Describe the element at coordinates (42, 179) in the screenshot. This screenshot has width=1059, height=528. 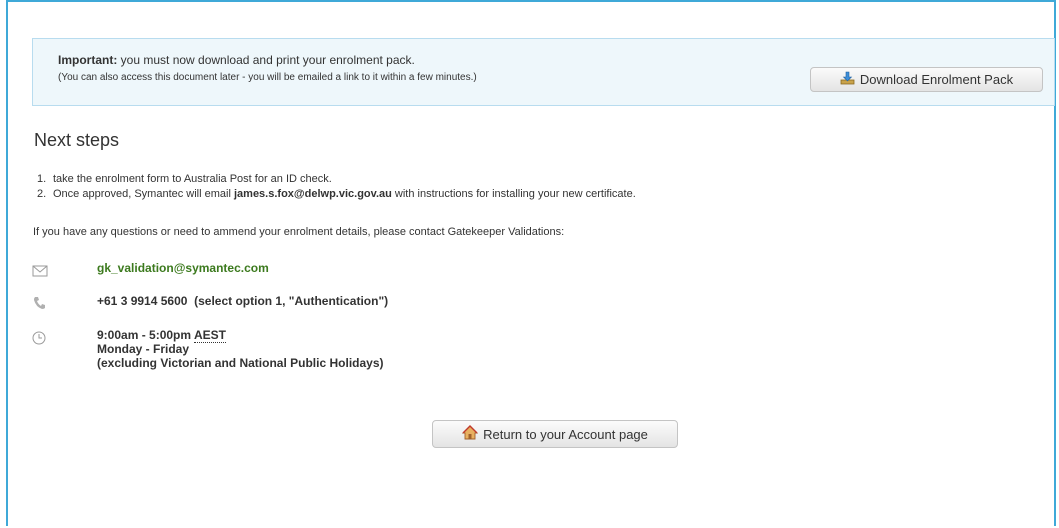
I see `step-number: 1.` at that location.